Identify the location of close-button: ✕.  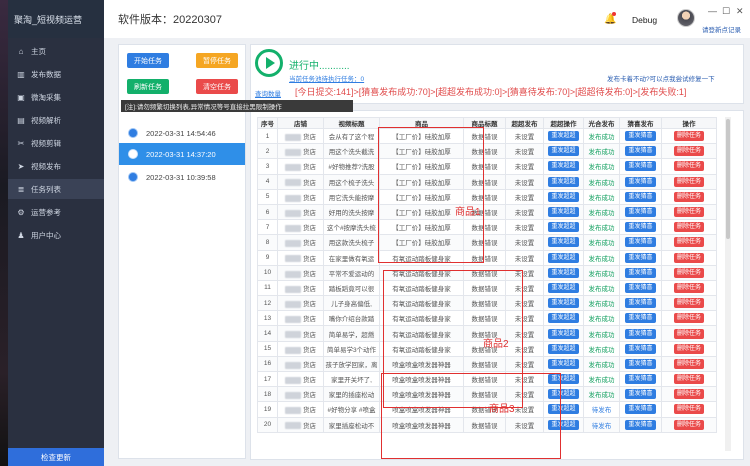
(740, 11).